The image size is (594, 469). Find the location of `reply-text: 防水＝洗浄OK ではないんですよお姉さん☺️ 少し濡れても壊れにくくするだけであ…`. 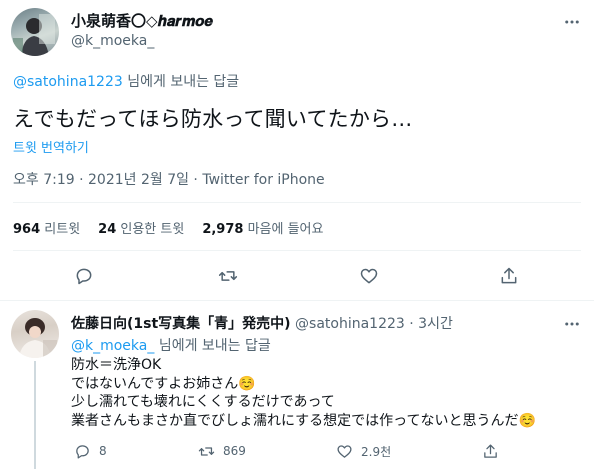

reply-text: 防水＝洗浄OK ではないんですよお姉さん☺️ 少し濡れても壊れにくくするだけであ… is located at coordinates (303, 393).